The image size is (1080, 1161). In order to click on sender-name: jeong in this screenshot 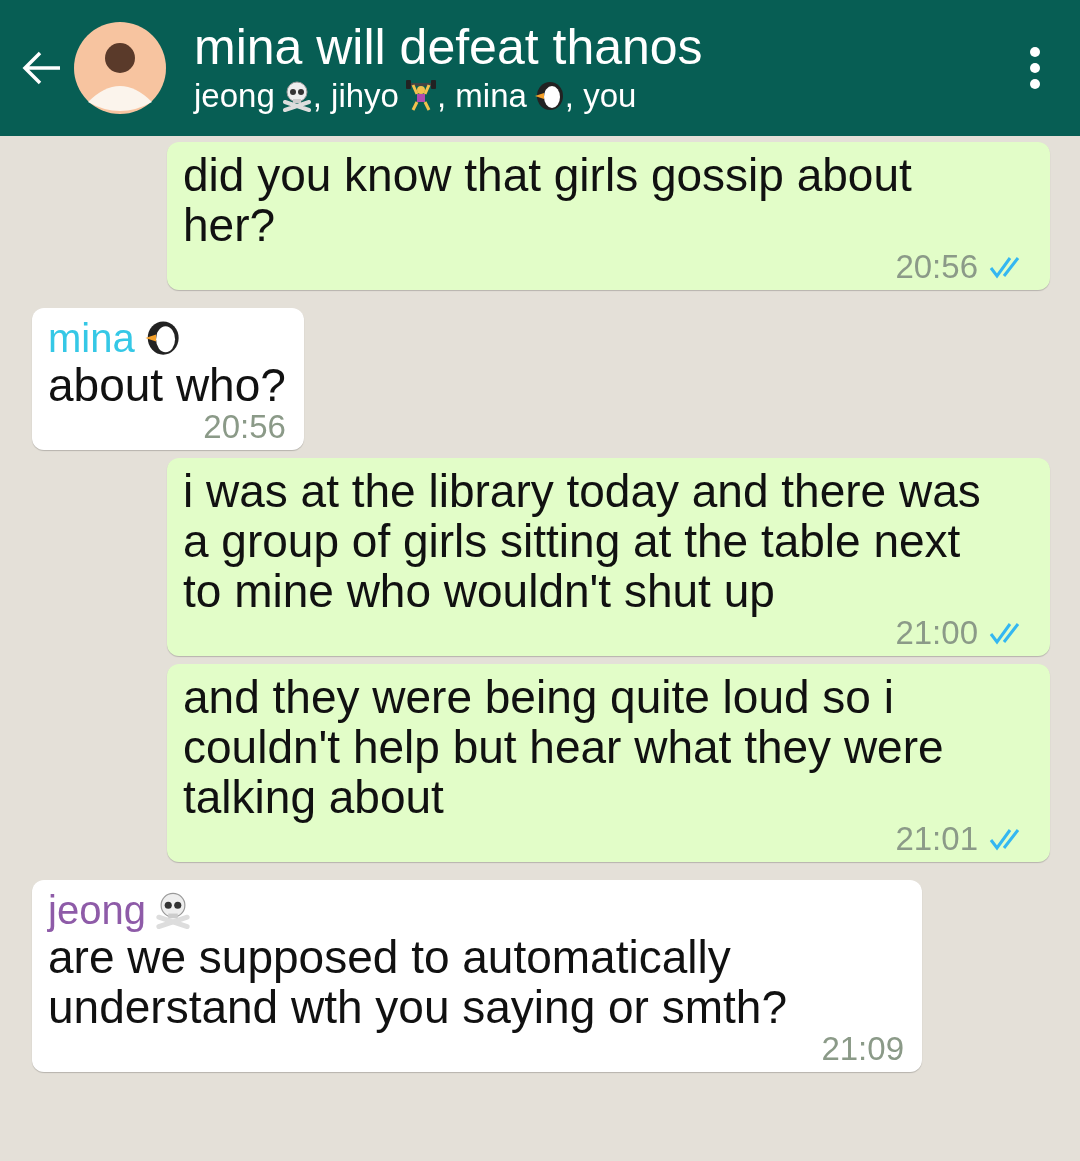, I will do `click(97, 910)`.